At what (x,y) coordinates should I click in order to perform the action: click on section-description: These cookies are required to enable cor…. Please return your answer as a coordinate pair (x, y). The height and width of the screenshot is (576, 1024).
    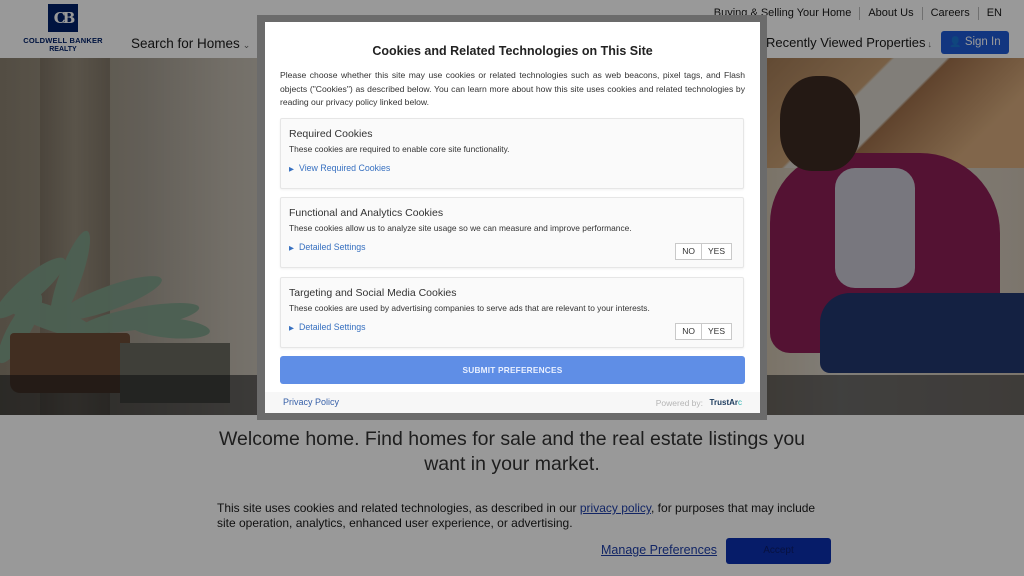
    Looking at the image, I should click on (399, 149).